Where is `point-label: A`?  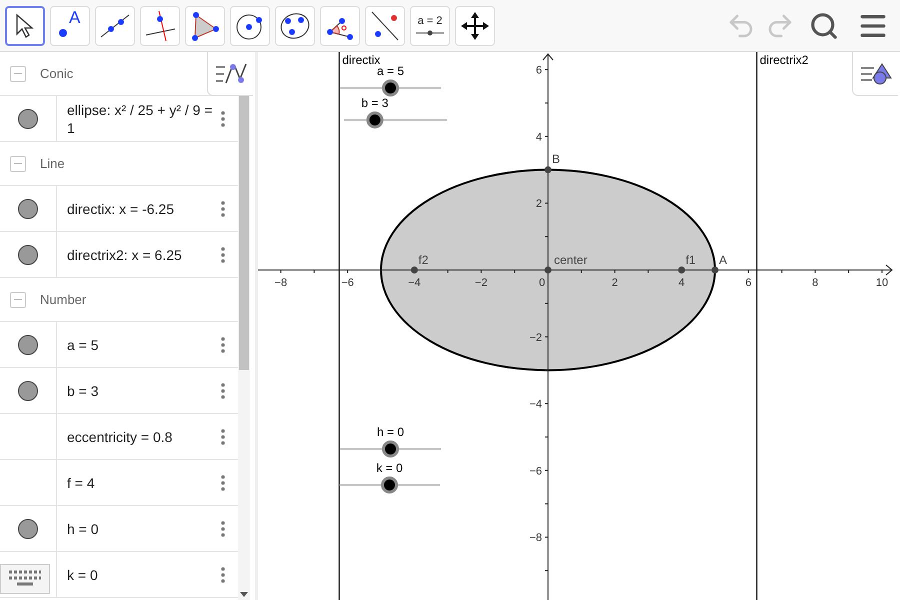
point-label: A is located at coordinates (723, 260).